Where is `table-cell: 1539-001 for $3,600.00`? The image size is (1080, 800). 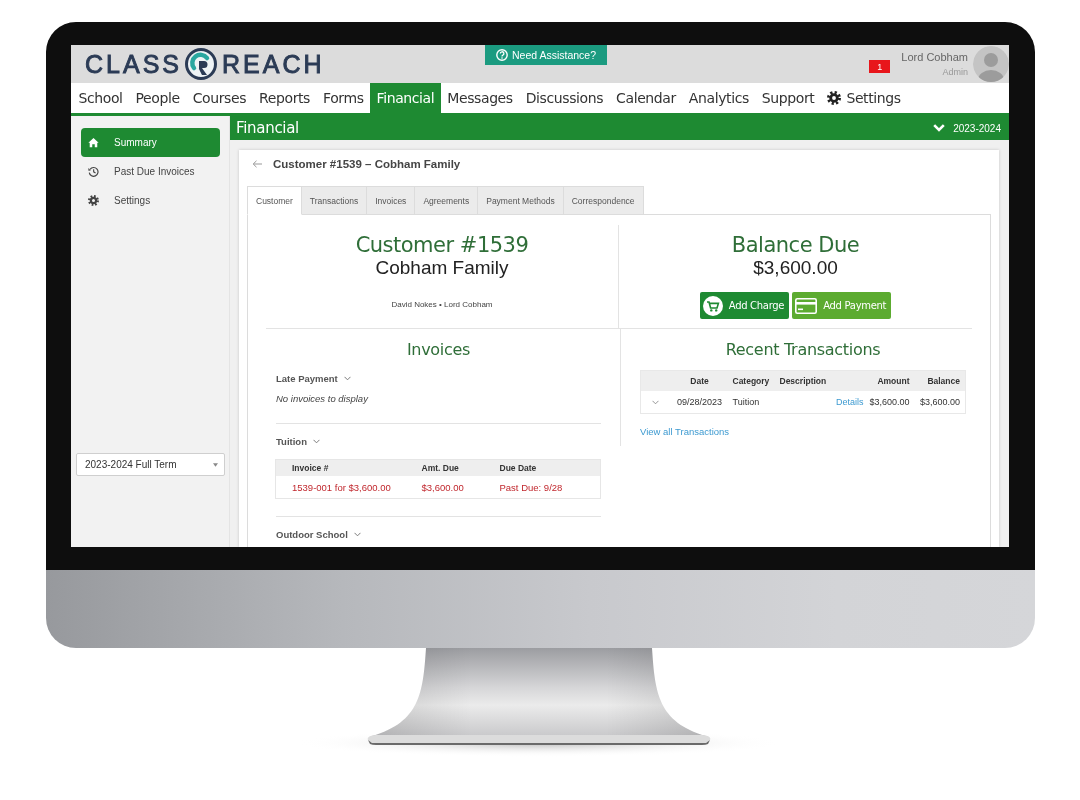
table-cell: 1539-001 for $3,600.00 is located at coordinates (348, 487).